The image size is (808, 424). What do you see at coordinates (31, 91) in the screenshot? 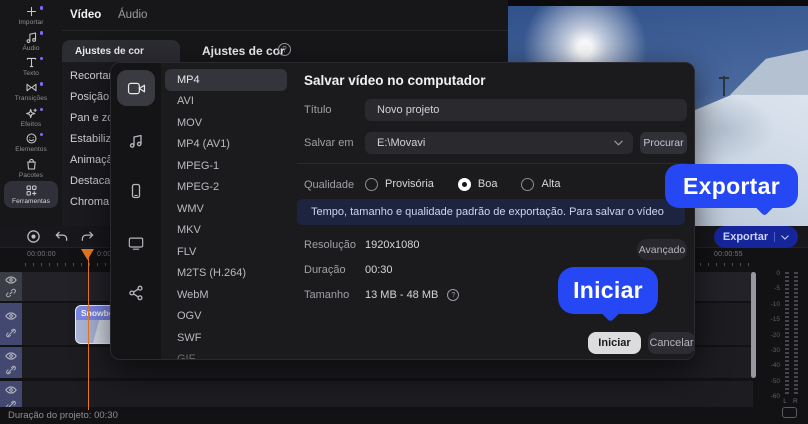
I see `sidebar-item-transicoes: Transições` at bounding box center [31, 91].